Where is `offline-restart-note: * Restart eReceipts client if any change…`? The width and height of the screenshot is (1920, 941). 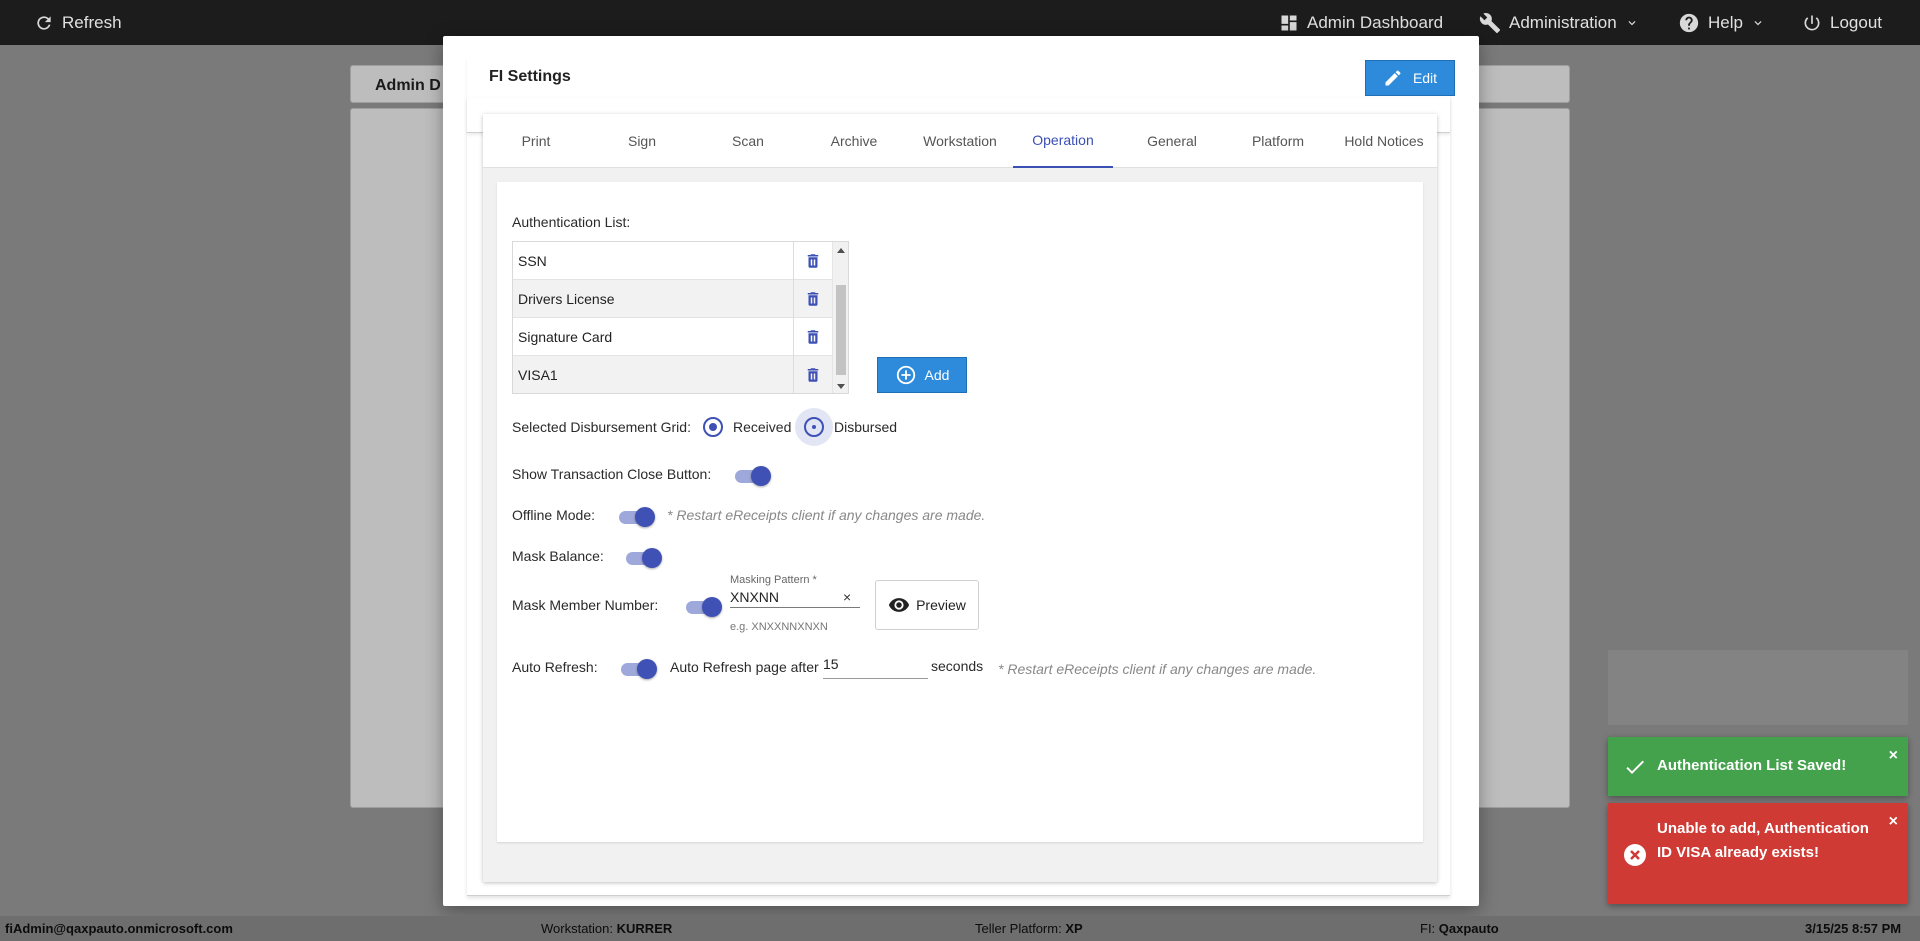
offline-restart-note: * Restart eReceipts client if any change… is located at coordinates (826, 515).